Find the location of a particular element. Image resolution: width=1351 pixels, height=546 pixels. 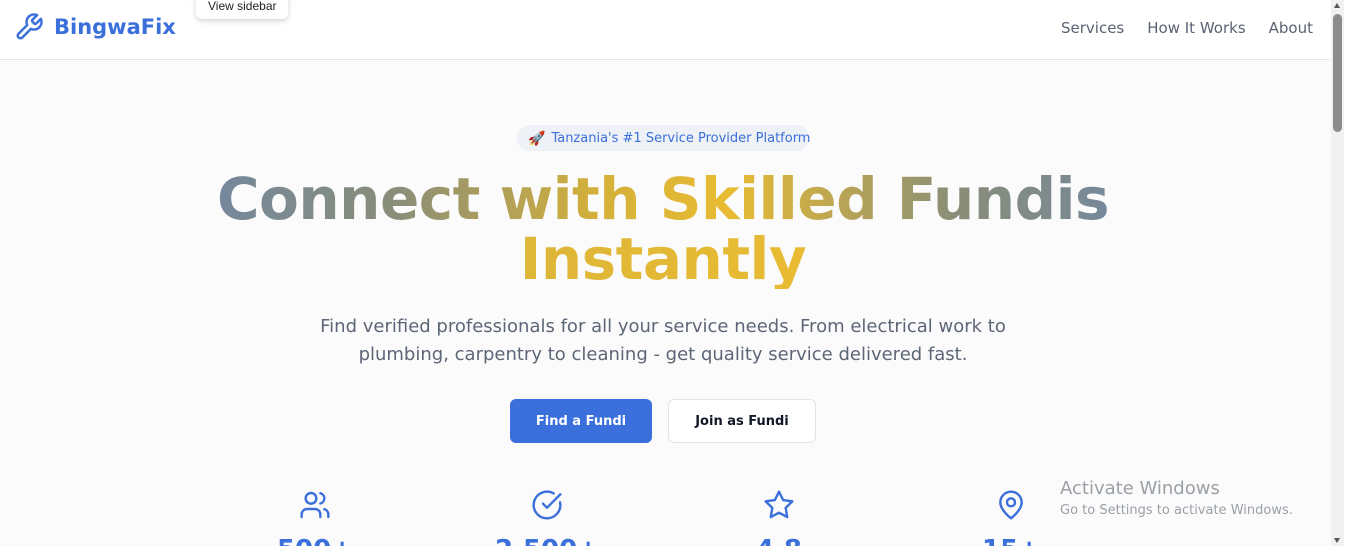

rocket-icon: 🚀 is located at coordinates (537, 137).